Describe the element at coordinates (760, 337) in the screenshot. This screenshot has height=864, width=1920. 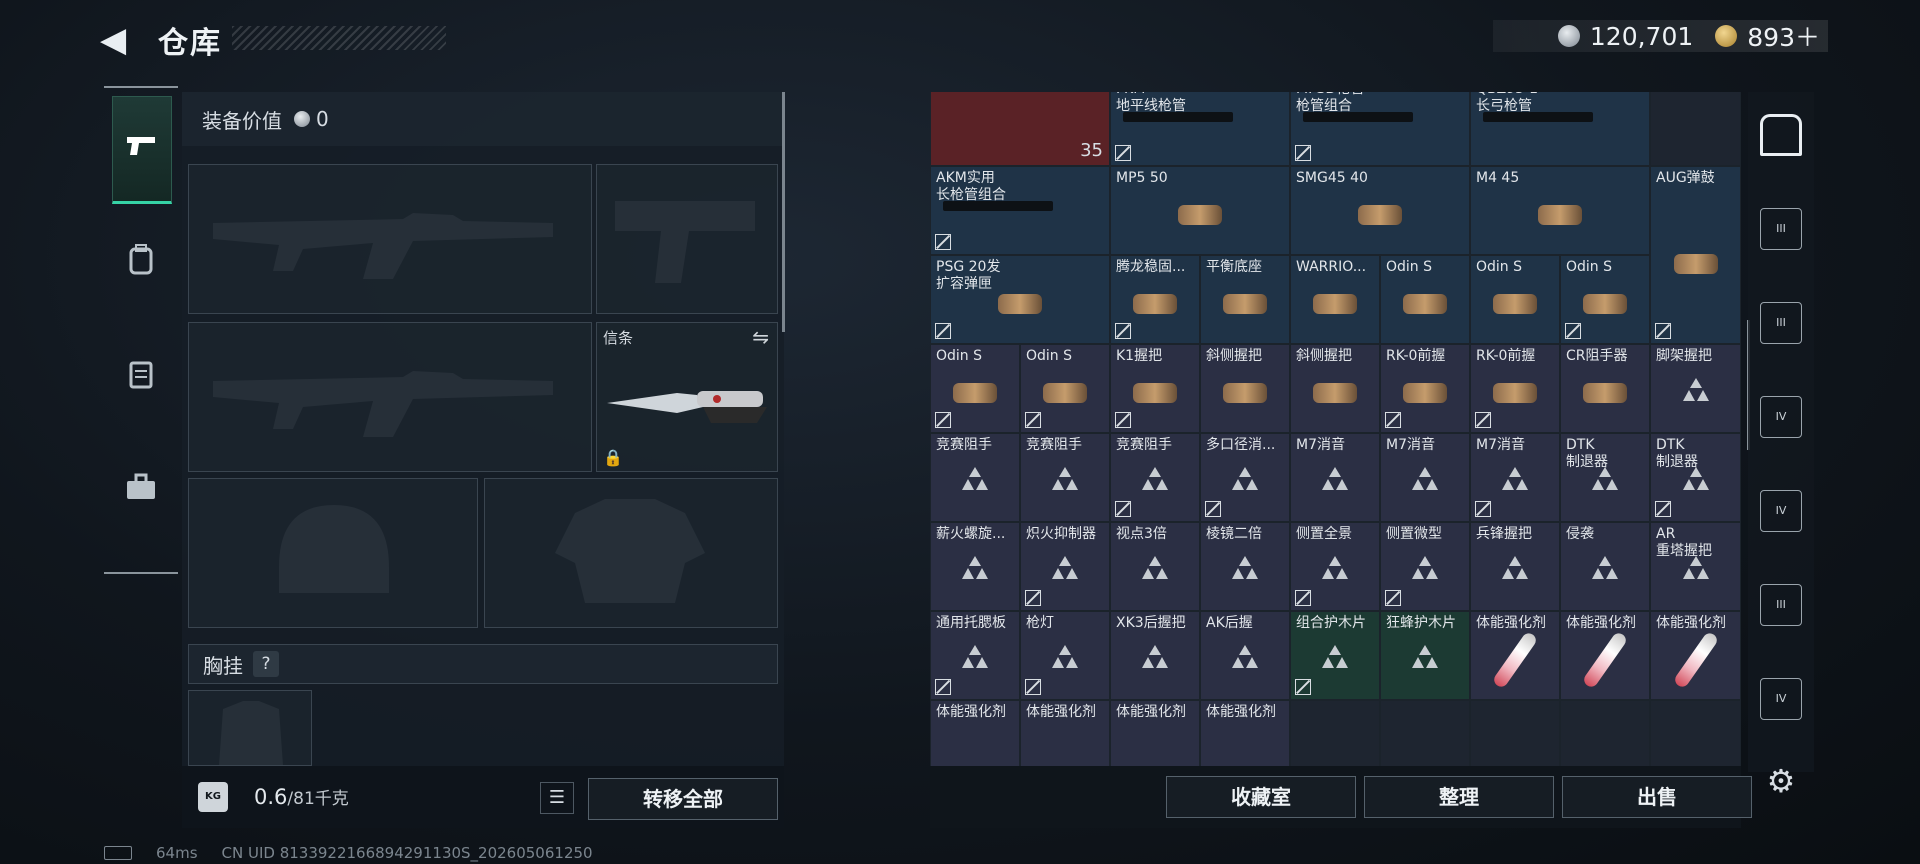
I see `swap-icon: ⇋` at that location.